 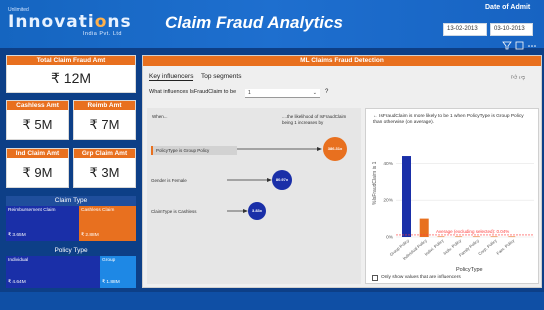 What do you see at coordinates (257, 211) in the screenshot?
I see `influencer-bubble-claimtype-cashless: 3.83x` at bounding box center [257, 211].